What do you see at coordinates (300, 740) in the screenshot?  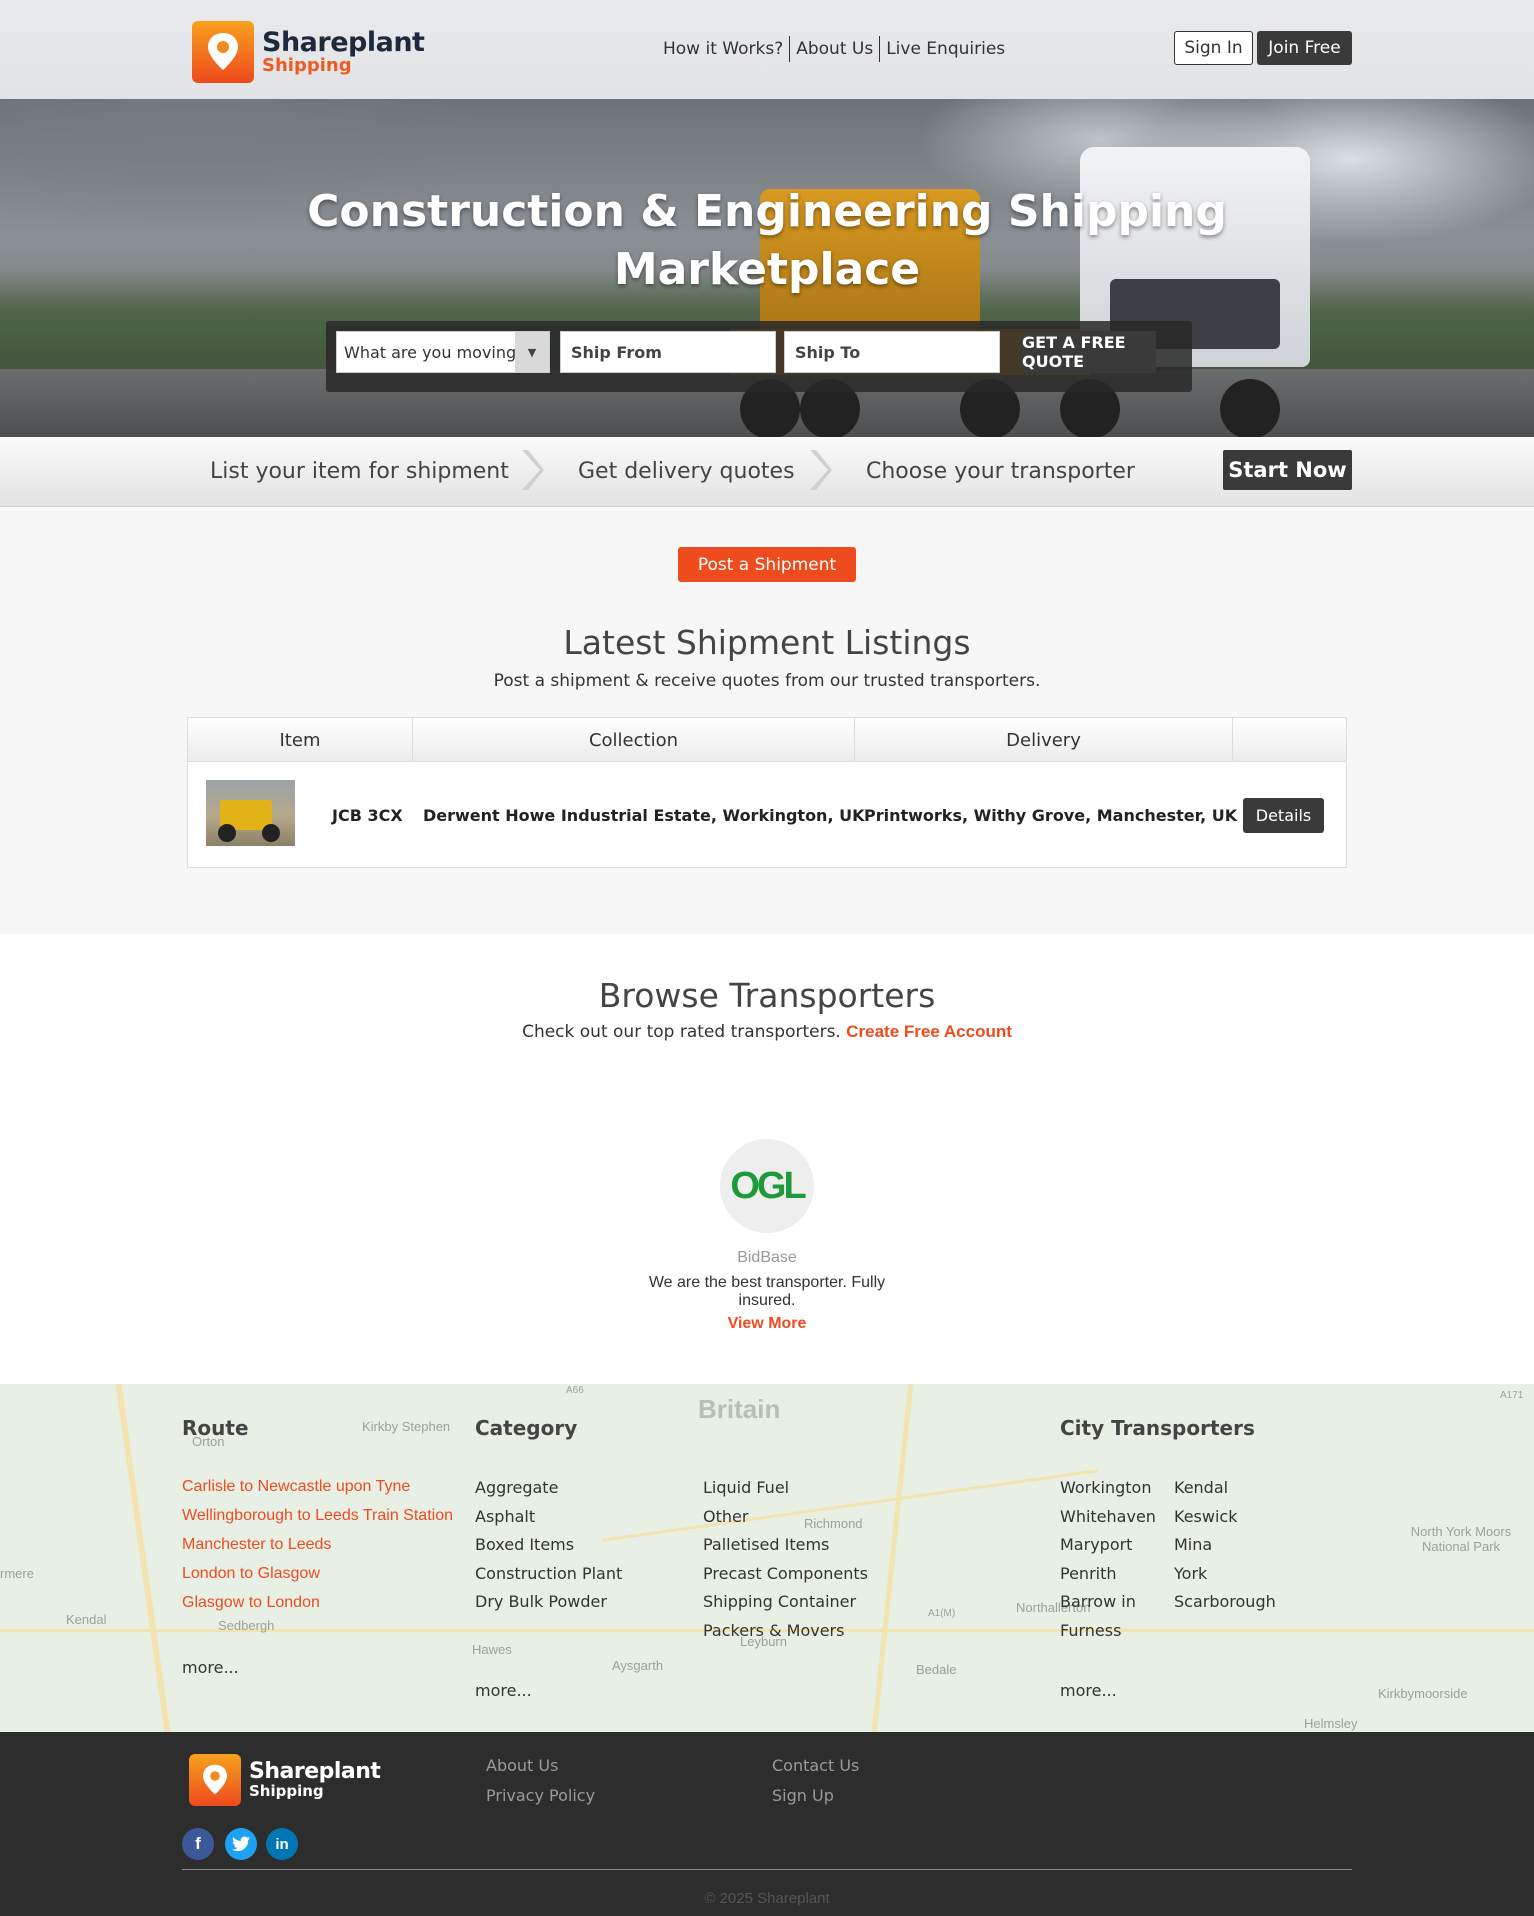 I see `column-header-item: Item` at bounding box center [300, 740].